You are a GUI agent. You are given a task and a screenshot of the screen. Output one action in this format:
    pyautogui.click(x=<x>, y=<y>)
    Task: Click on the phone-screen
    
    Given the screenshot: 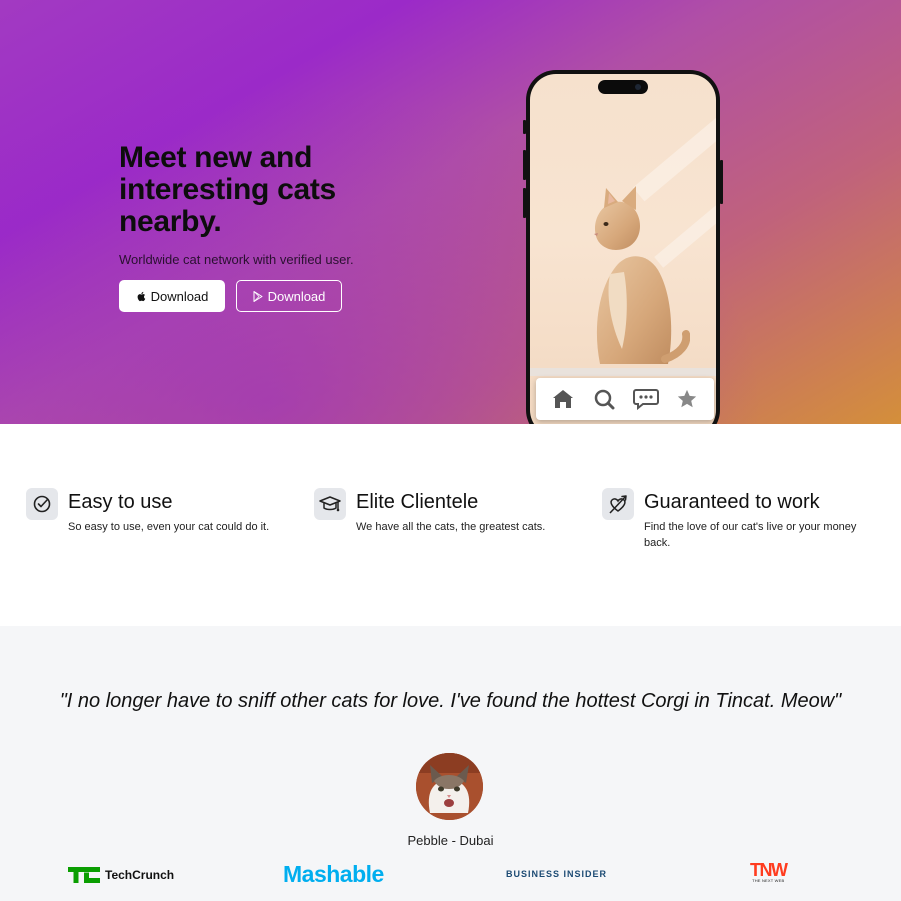 What is the action you would take?
    pyautogui.click(x=623, y=249)
    